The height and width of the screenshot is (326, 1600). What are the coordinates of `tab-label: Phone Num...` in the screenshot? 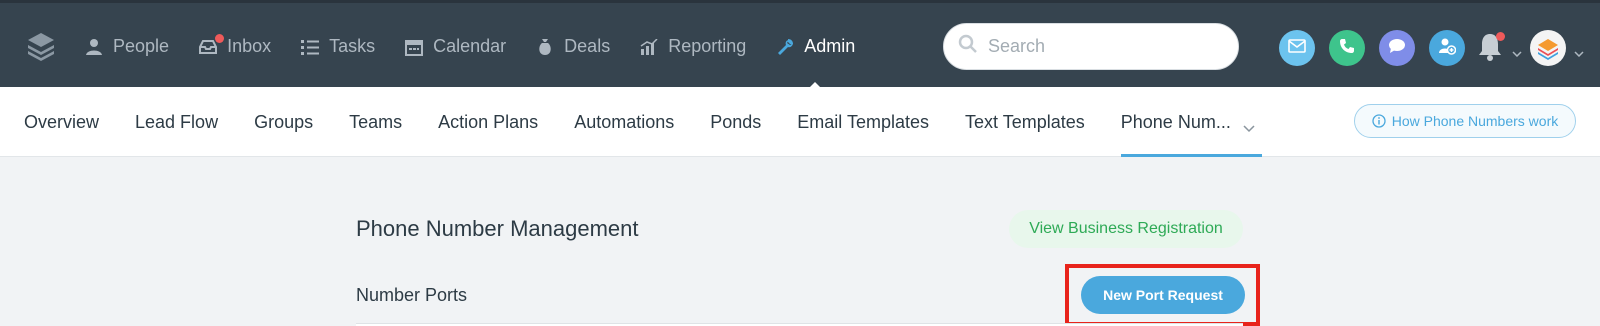 It's located at (1175, 121).